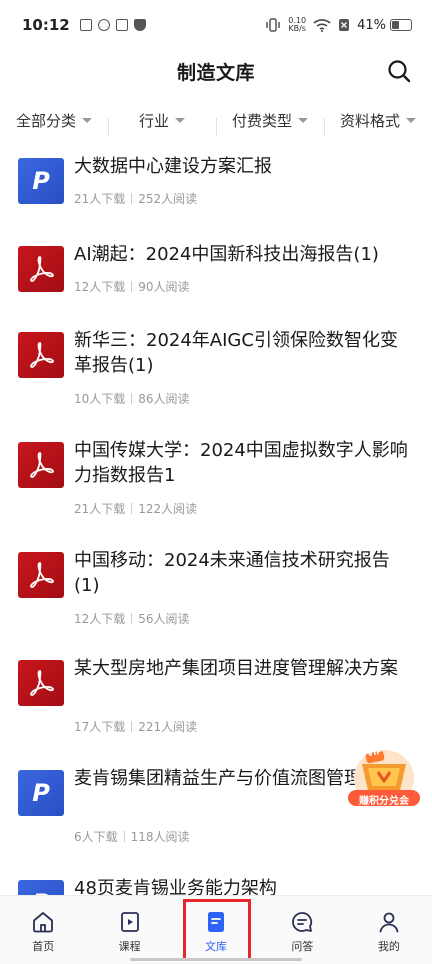  I want to click on home-icon, so click(43, 922).